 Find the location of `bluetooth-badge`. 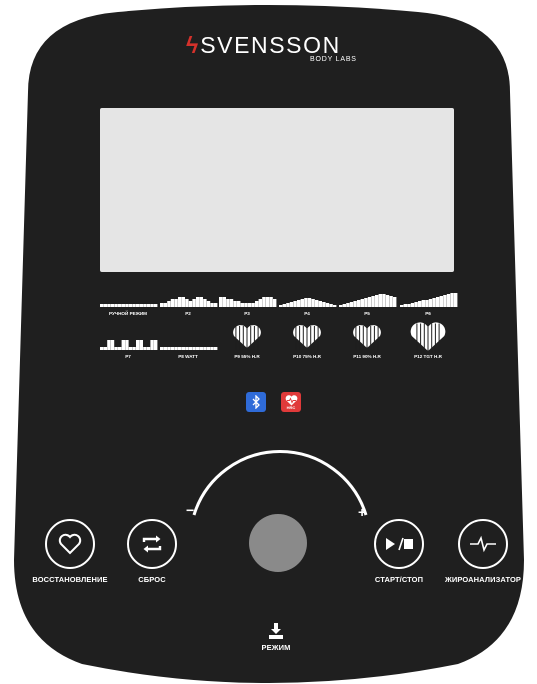

bluetooth-badge is located at coordinates (256, 402).